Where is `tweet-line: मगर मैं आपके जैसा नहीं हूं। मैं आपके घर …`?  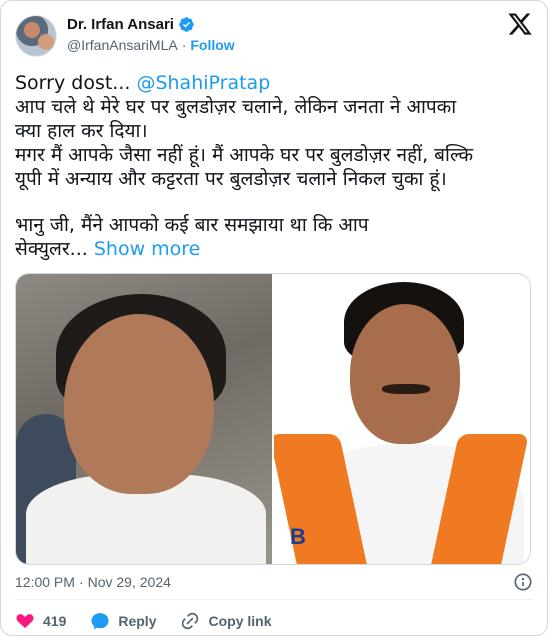
tweet-line: मगर मैं आपके जैसा नहीं हूं। मैं आपके घर … is located at coordinates (244, 155).